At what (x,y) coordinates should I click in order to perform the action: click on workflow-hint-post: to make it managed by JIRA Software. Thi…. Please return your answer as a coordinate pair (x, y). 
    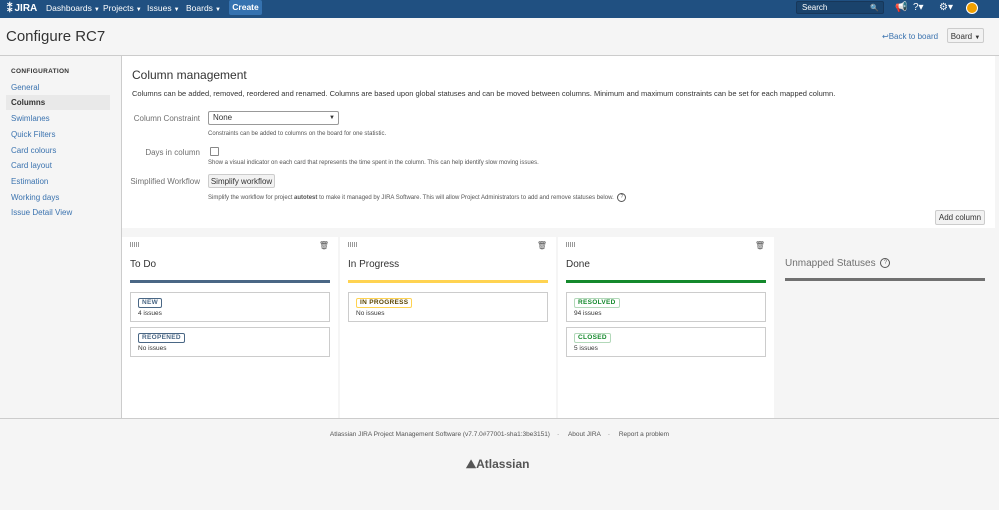
    Looking at the image, I should click on (466, 198).